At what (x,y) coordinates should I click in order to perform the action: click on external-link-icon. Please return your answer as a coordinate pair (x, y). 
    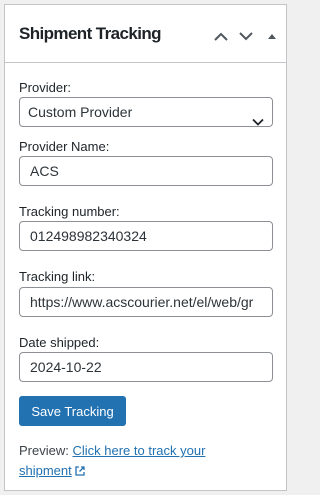
    Looking at the image, I should click on (80, 472).